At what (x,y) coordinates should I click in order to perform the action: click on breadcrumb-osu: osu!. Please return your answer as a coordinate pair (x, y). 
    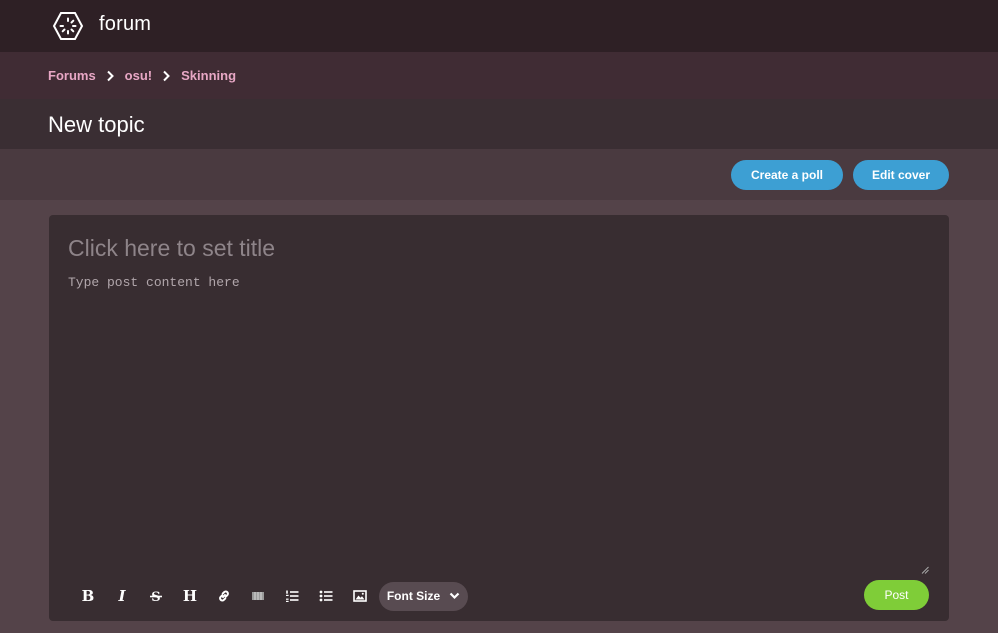
    Looking at the image, I should click on (138, 75).